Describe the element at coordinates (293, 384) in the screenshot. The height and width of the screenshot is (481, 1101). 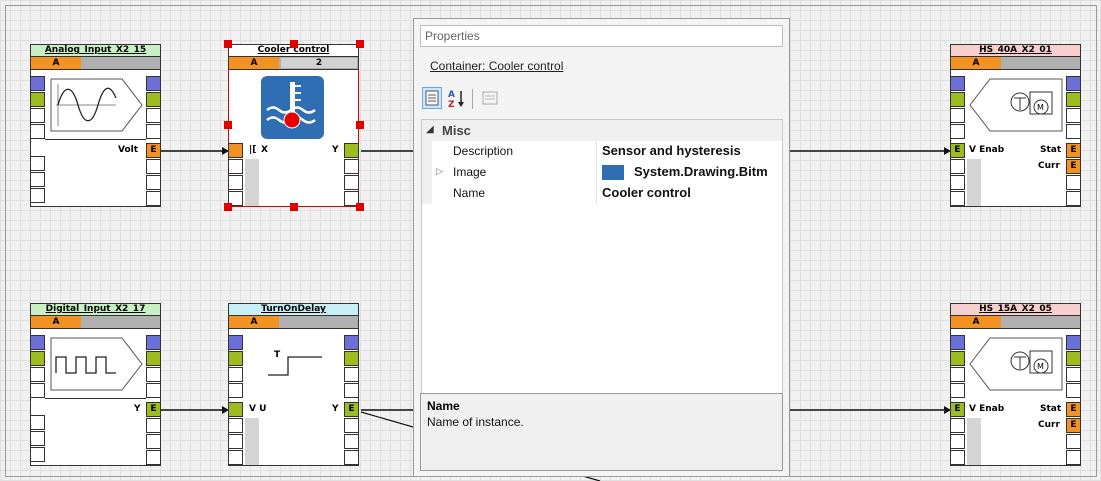
I see `turn-on-delay-block: TurnOnDelay A V U E Y T` at that location.